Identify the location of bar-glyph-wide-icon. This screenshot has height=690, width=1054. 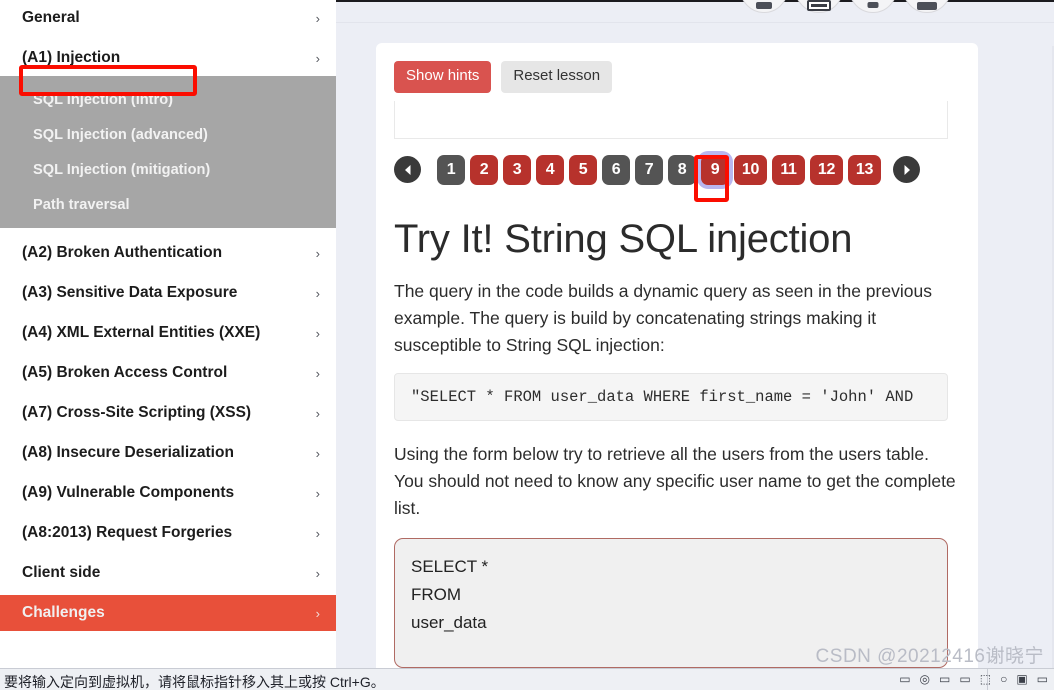
(927, 6).